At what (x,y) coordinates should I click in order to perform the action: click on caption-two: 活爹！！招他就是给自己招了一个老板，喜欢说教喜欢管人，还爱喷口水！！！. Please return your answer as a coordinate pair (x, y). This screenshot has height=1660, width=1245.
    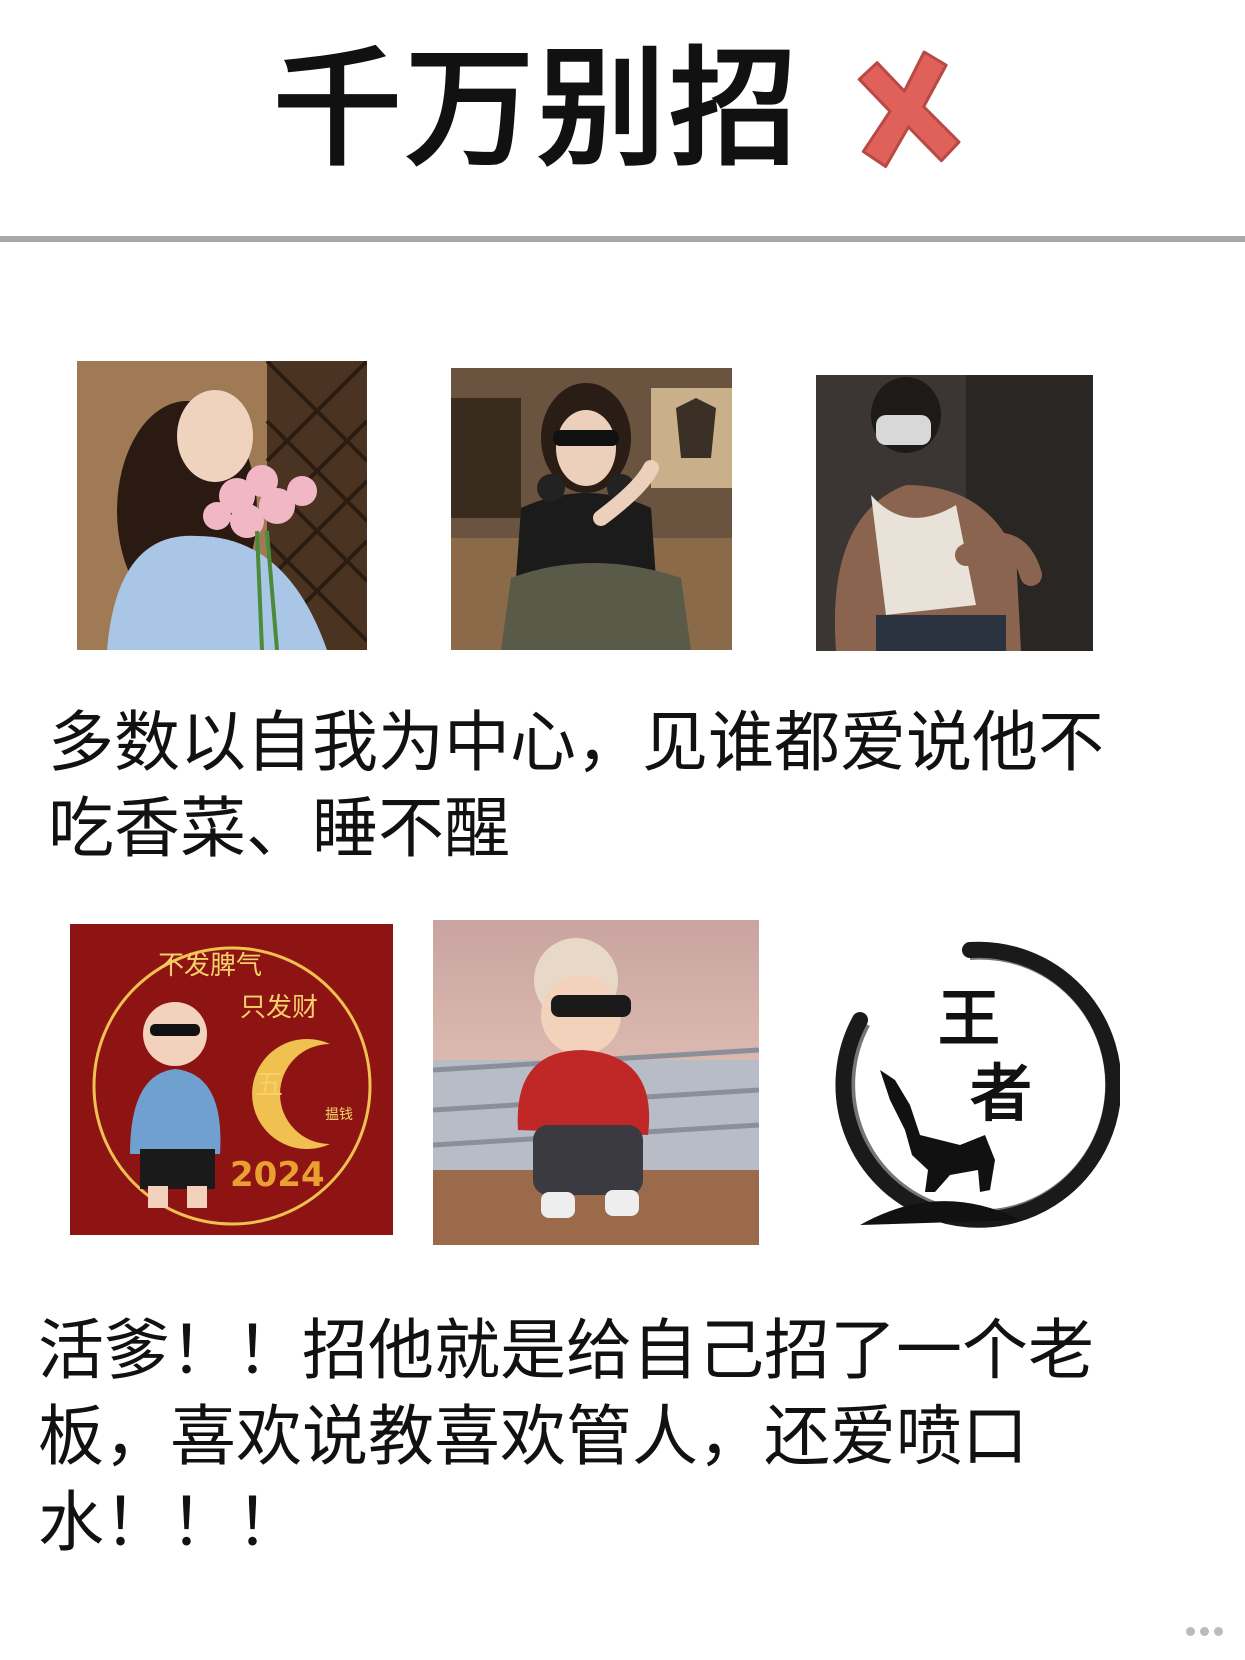
    Looking at the image, I should click on (566, 1436).